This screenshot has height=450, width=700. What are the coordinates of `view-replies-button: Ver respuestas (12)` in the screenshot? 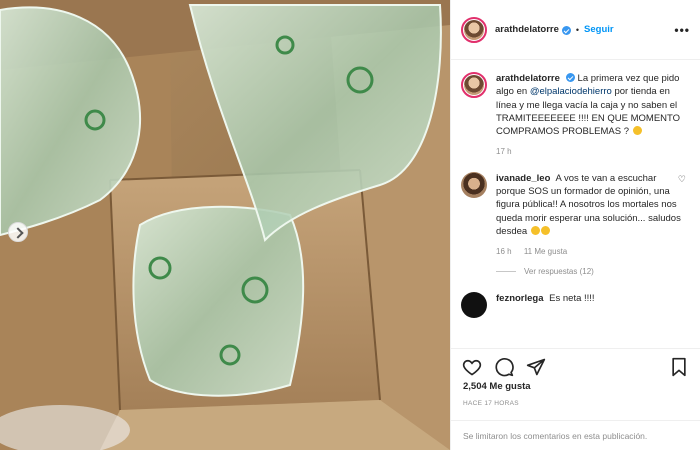 It's located at (592, 271).